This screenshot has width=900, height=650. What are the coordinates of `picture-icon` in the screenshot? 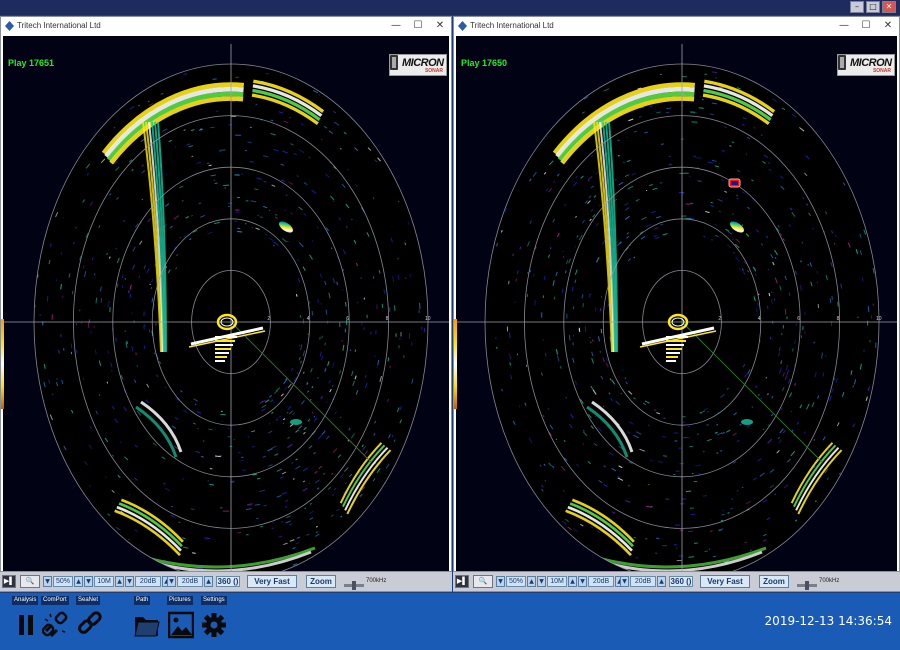 It's located at (181, 624).